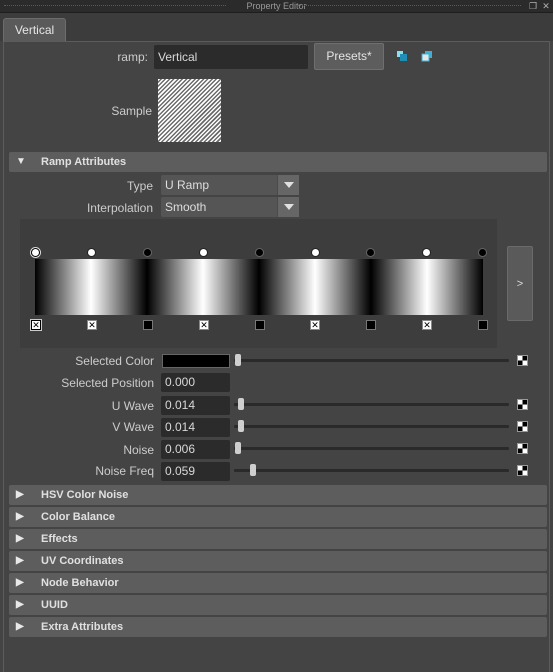 This screenshot has width=553, height=672. I want to click on section-label: HSV Color Noise, so click(85, 495).